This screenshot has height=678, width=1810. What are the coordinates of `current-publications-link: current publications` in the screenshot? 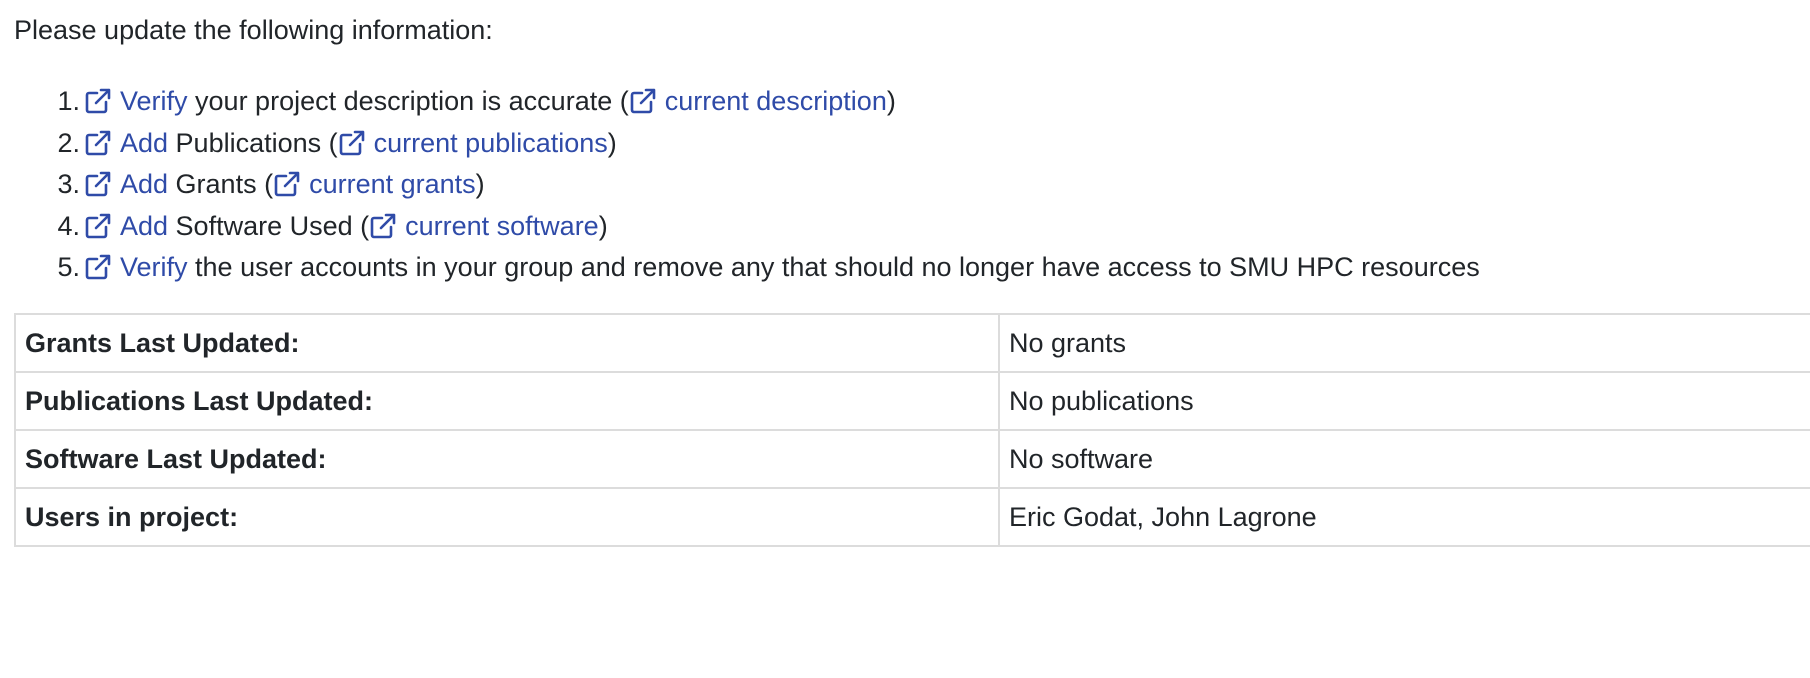 It's located at (473, 143).